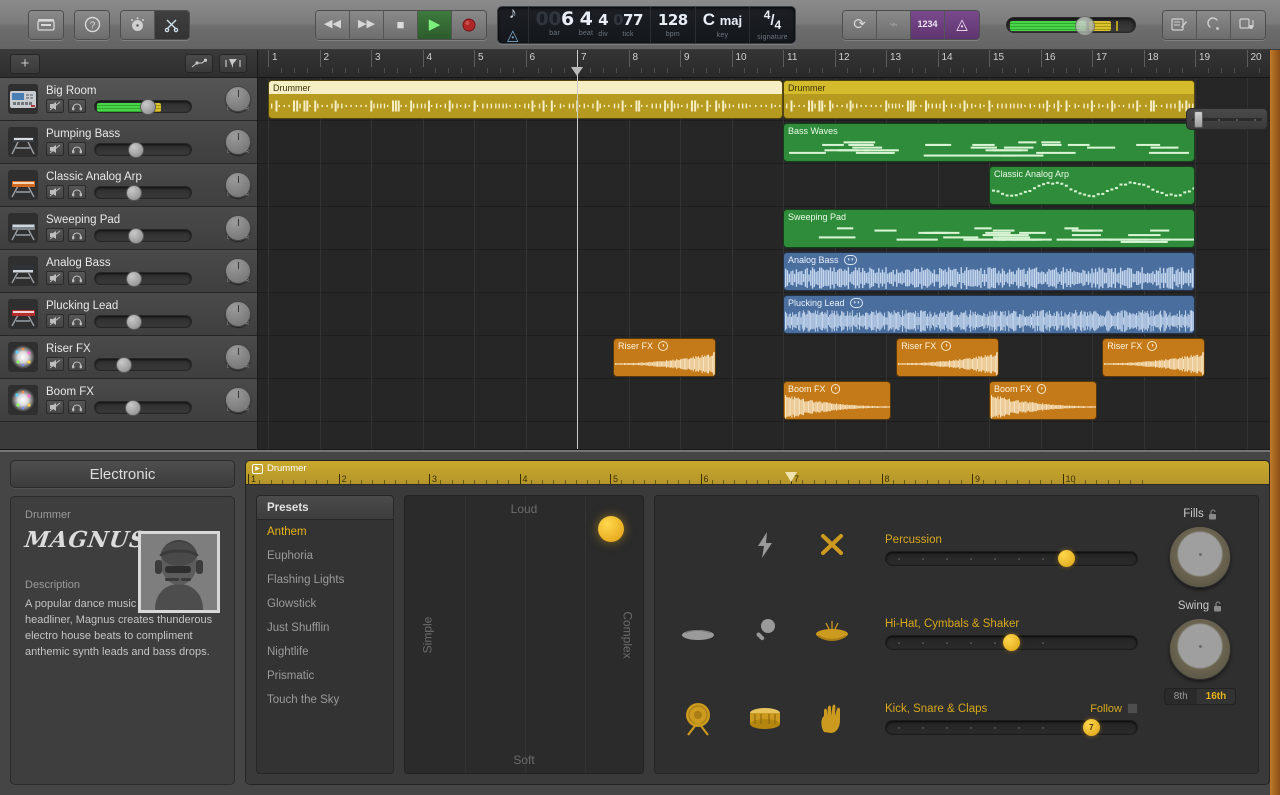  Describe the element at coordinates (469, 24) in the screenshot. I see `record-button` at that location.